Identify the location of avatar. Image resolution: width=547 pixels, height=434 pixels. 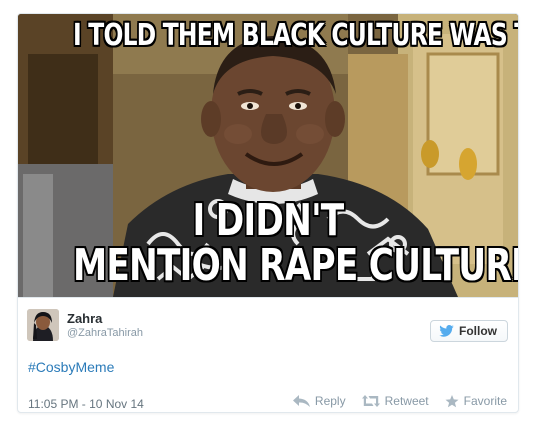
(43, 325).